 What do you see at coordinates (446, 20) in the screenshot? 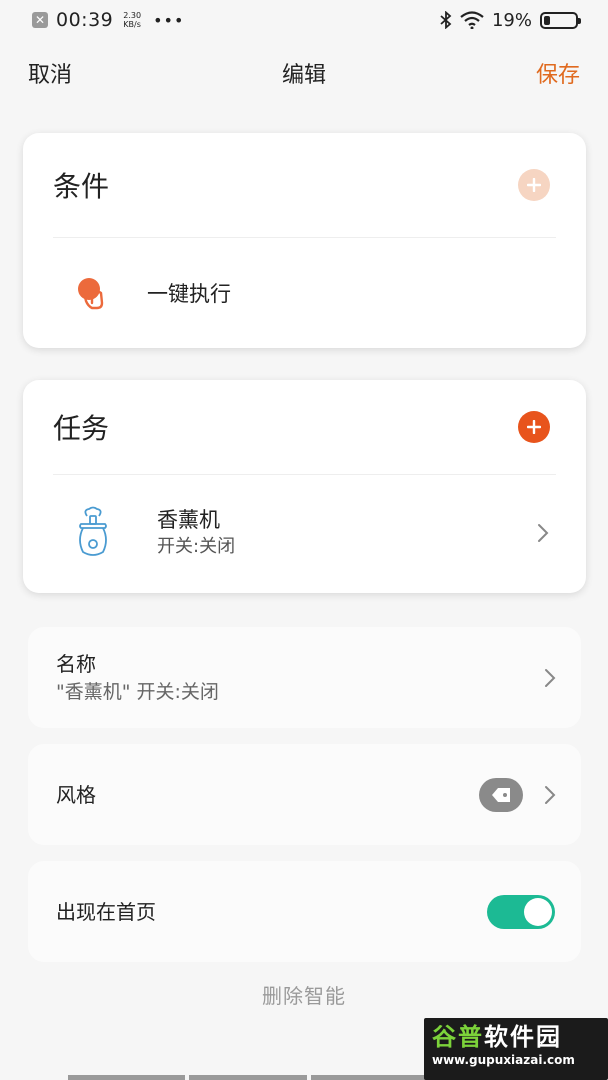
I see `bluetooth-icon` at bounding box center [446, 20].